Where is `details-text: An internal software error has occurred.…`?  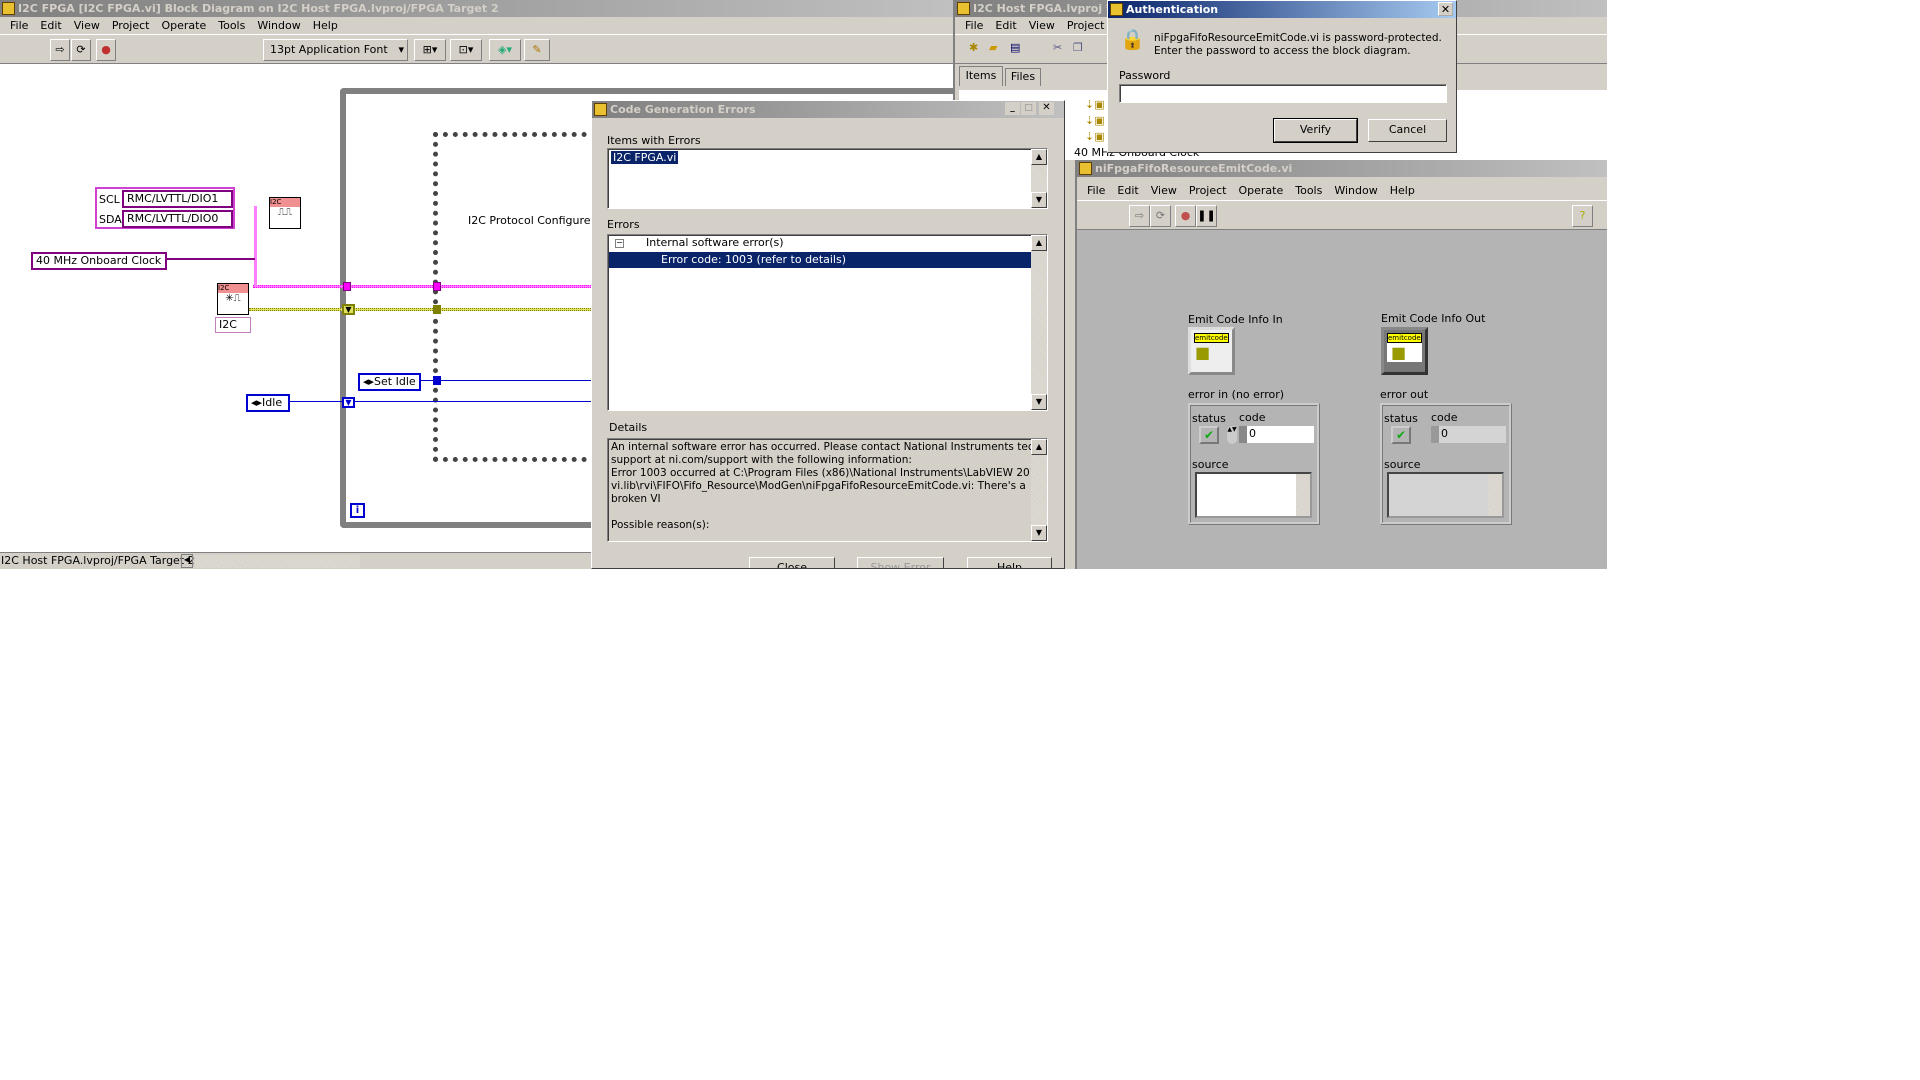
details-text: An internal software error has occurred.… is located at coordinates (827, 490).